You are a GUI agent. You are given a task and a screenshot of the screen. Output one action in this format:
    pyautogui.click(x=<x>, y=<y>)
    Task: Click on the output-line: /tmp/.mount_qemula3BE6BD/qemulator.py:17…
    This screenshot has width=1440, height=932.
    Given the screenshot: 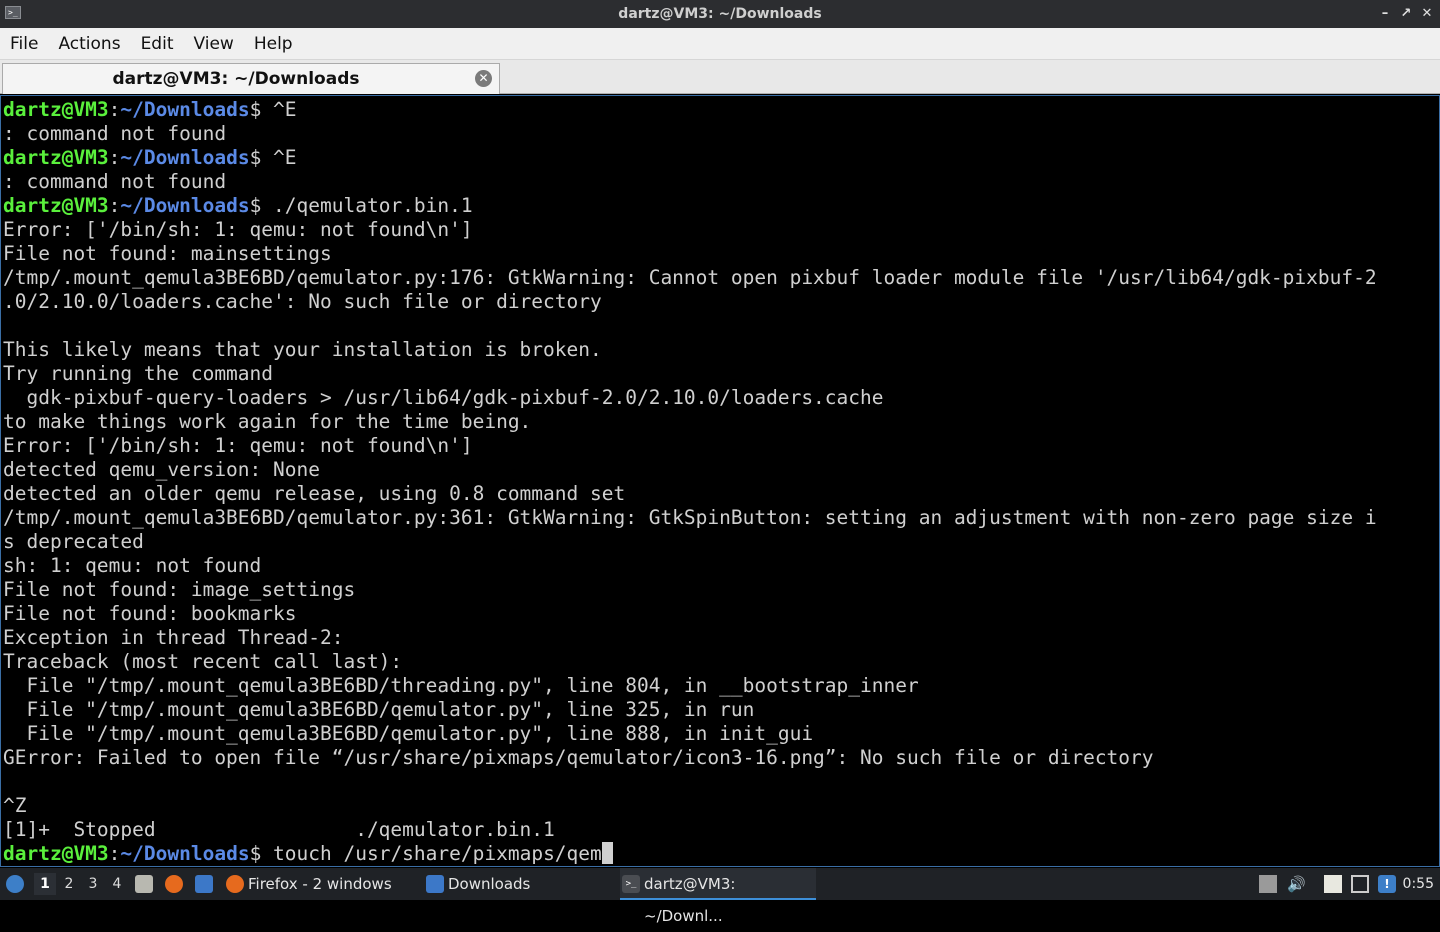 What is the action you would take?
    pyautogui.click(x=690, y=278)
    